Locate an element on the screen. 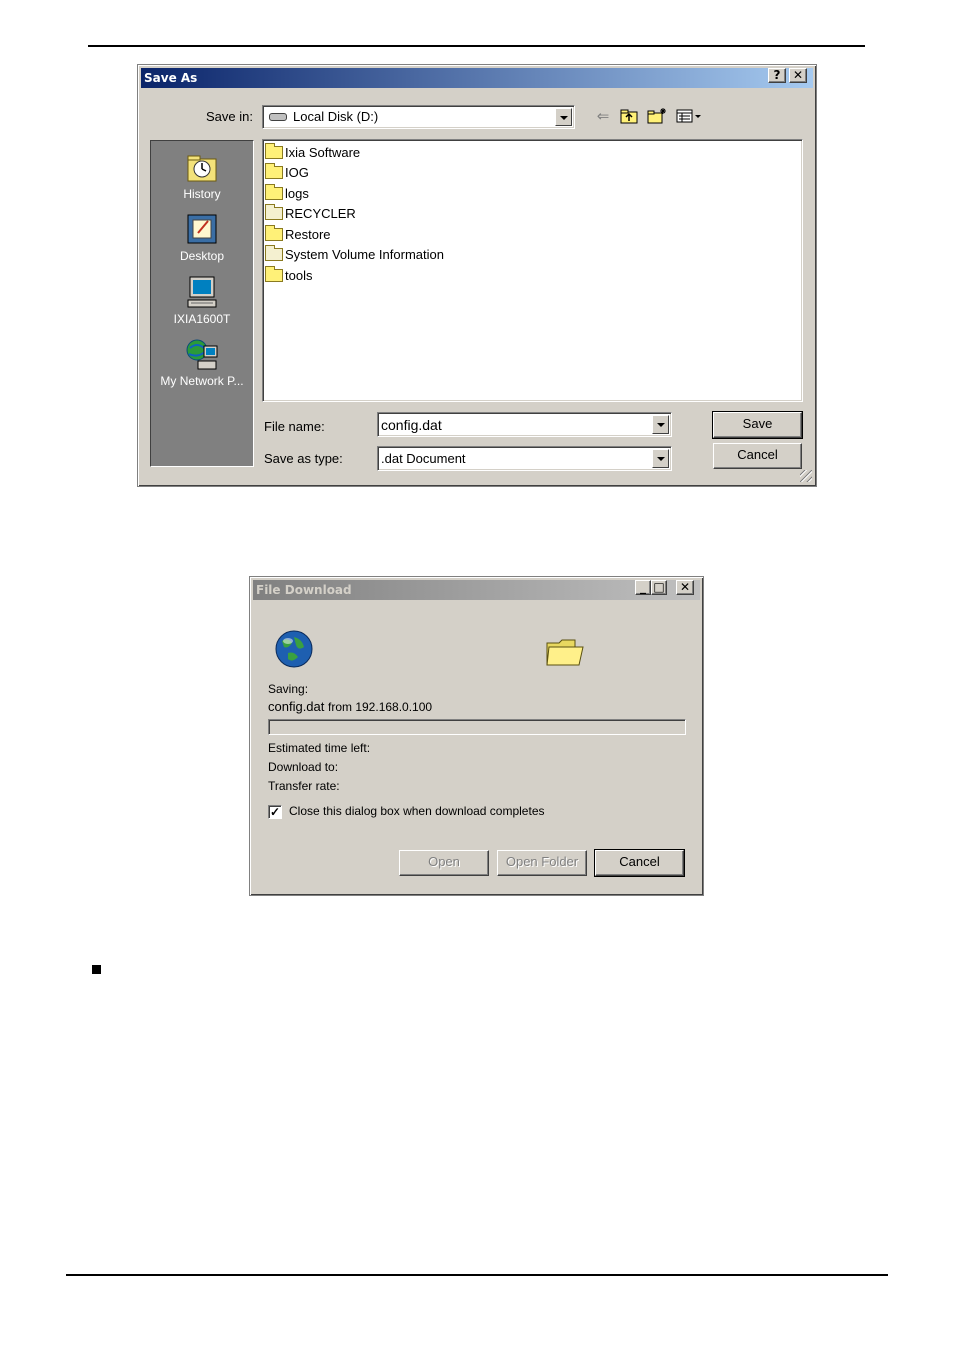  transfer-rate-label: Transfer rate: is located at coordinates (304, 786).